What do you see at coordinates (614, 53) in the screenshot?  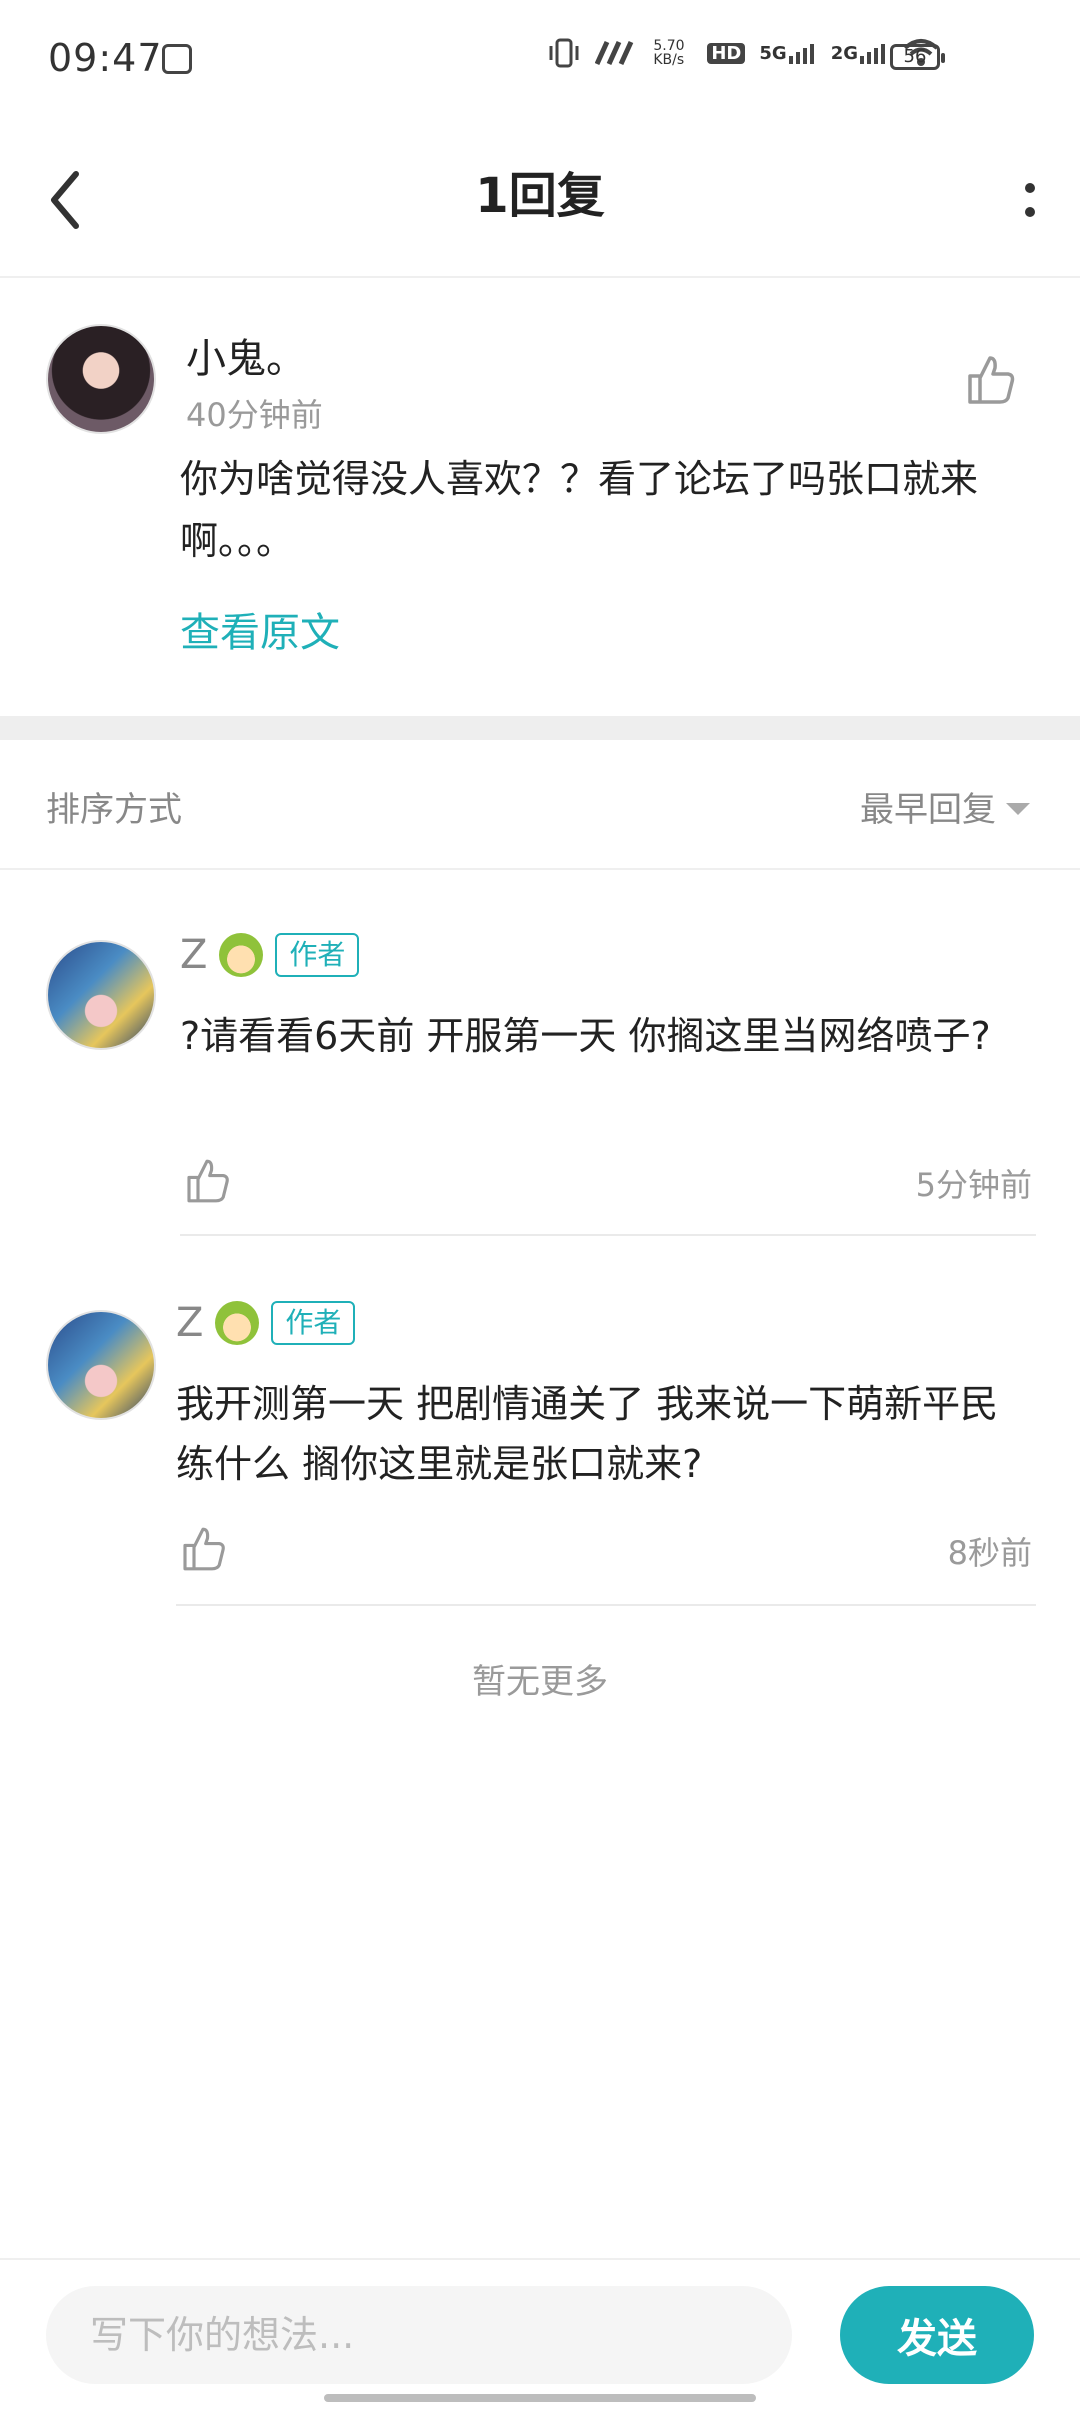 I see `signal-strength-icon` at bounding box center [614, 53].